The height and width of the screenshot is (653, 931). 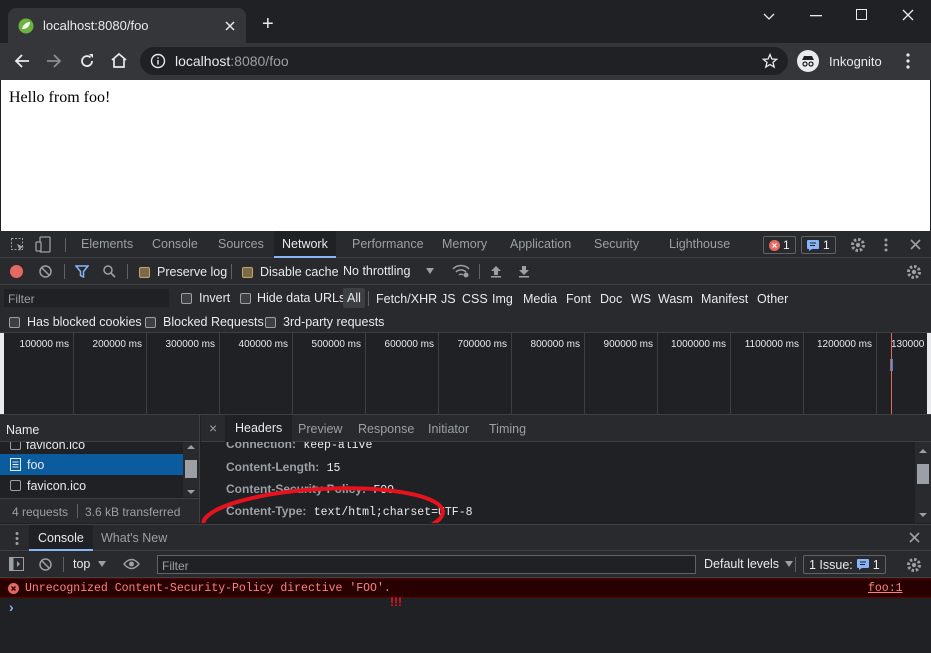 I want to click on message-counter: 1, so click(x=818, y=245).